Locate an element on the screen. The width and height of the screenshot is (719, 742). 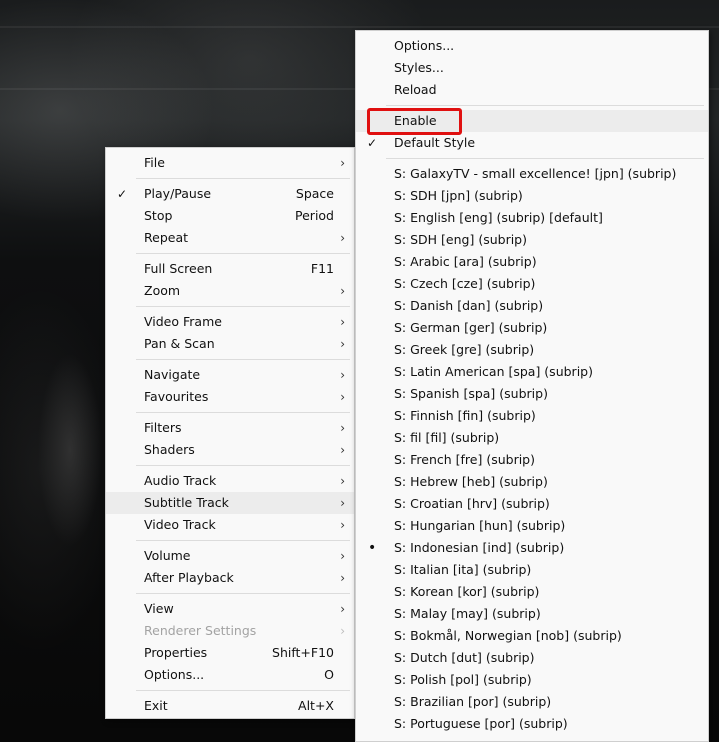
menu-item-zoom: Zoom › is located at coordinates (230, 291).